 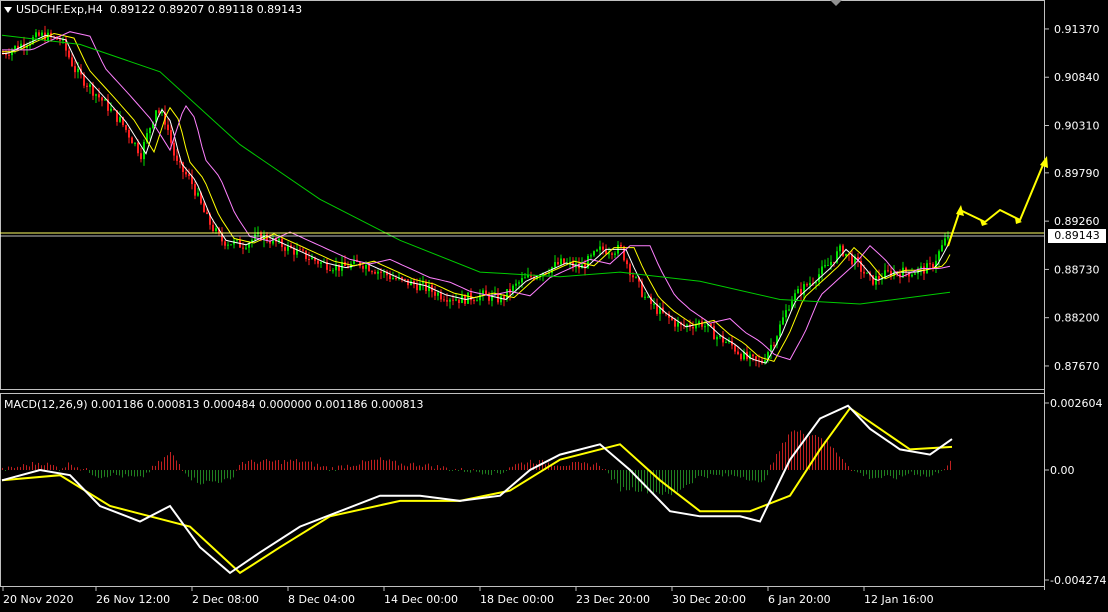 I want to click on time-tick-label: 14 Dec 00:00, so click(x=421, y=599).